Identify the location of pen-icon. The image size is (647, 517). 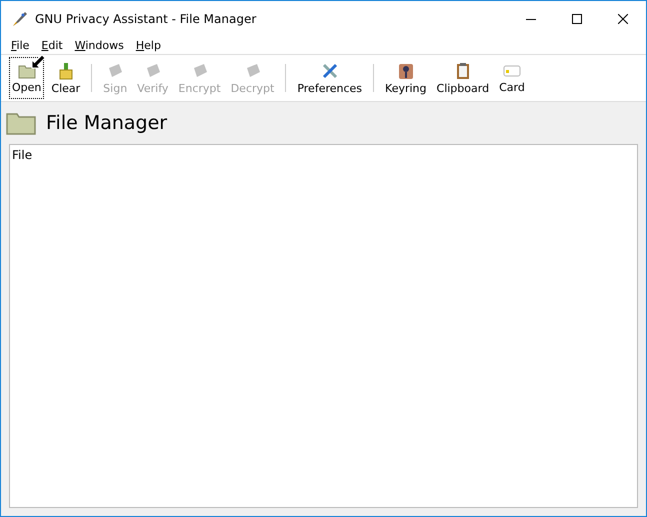
(20, 19).